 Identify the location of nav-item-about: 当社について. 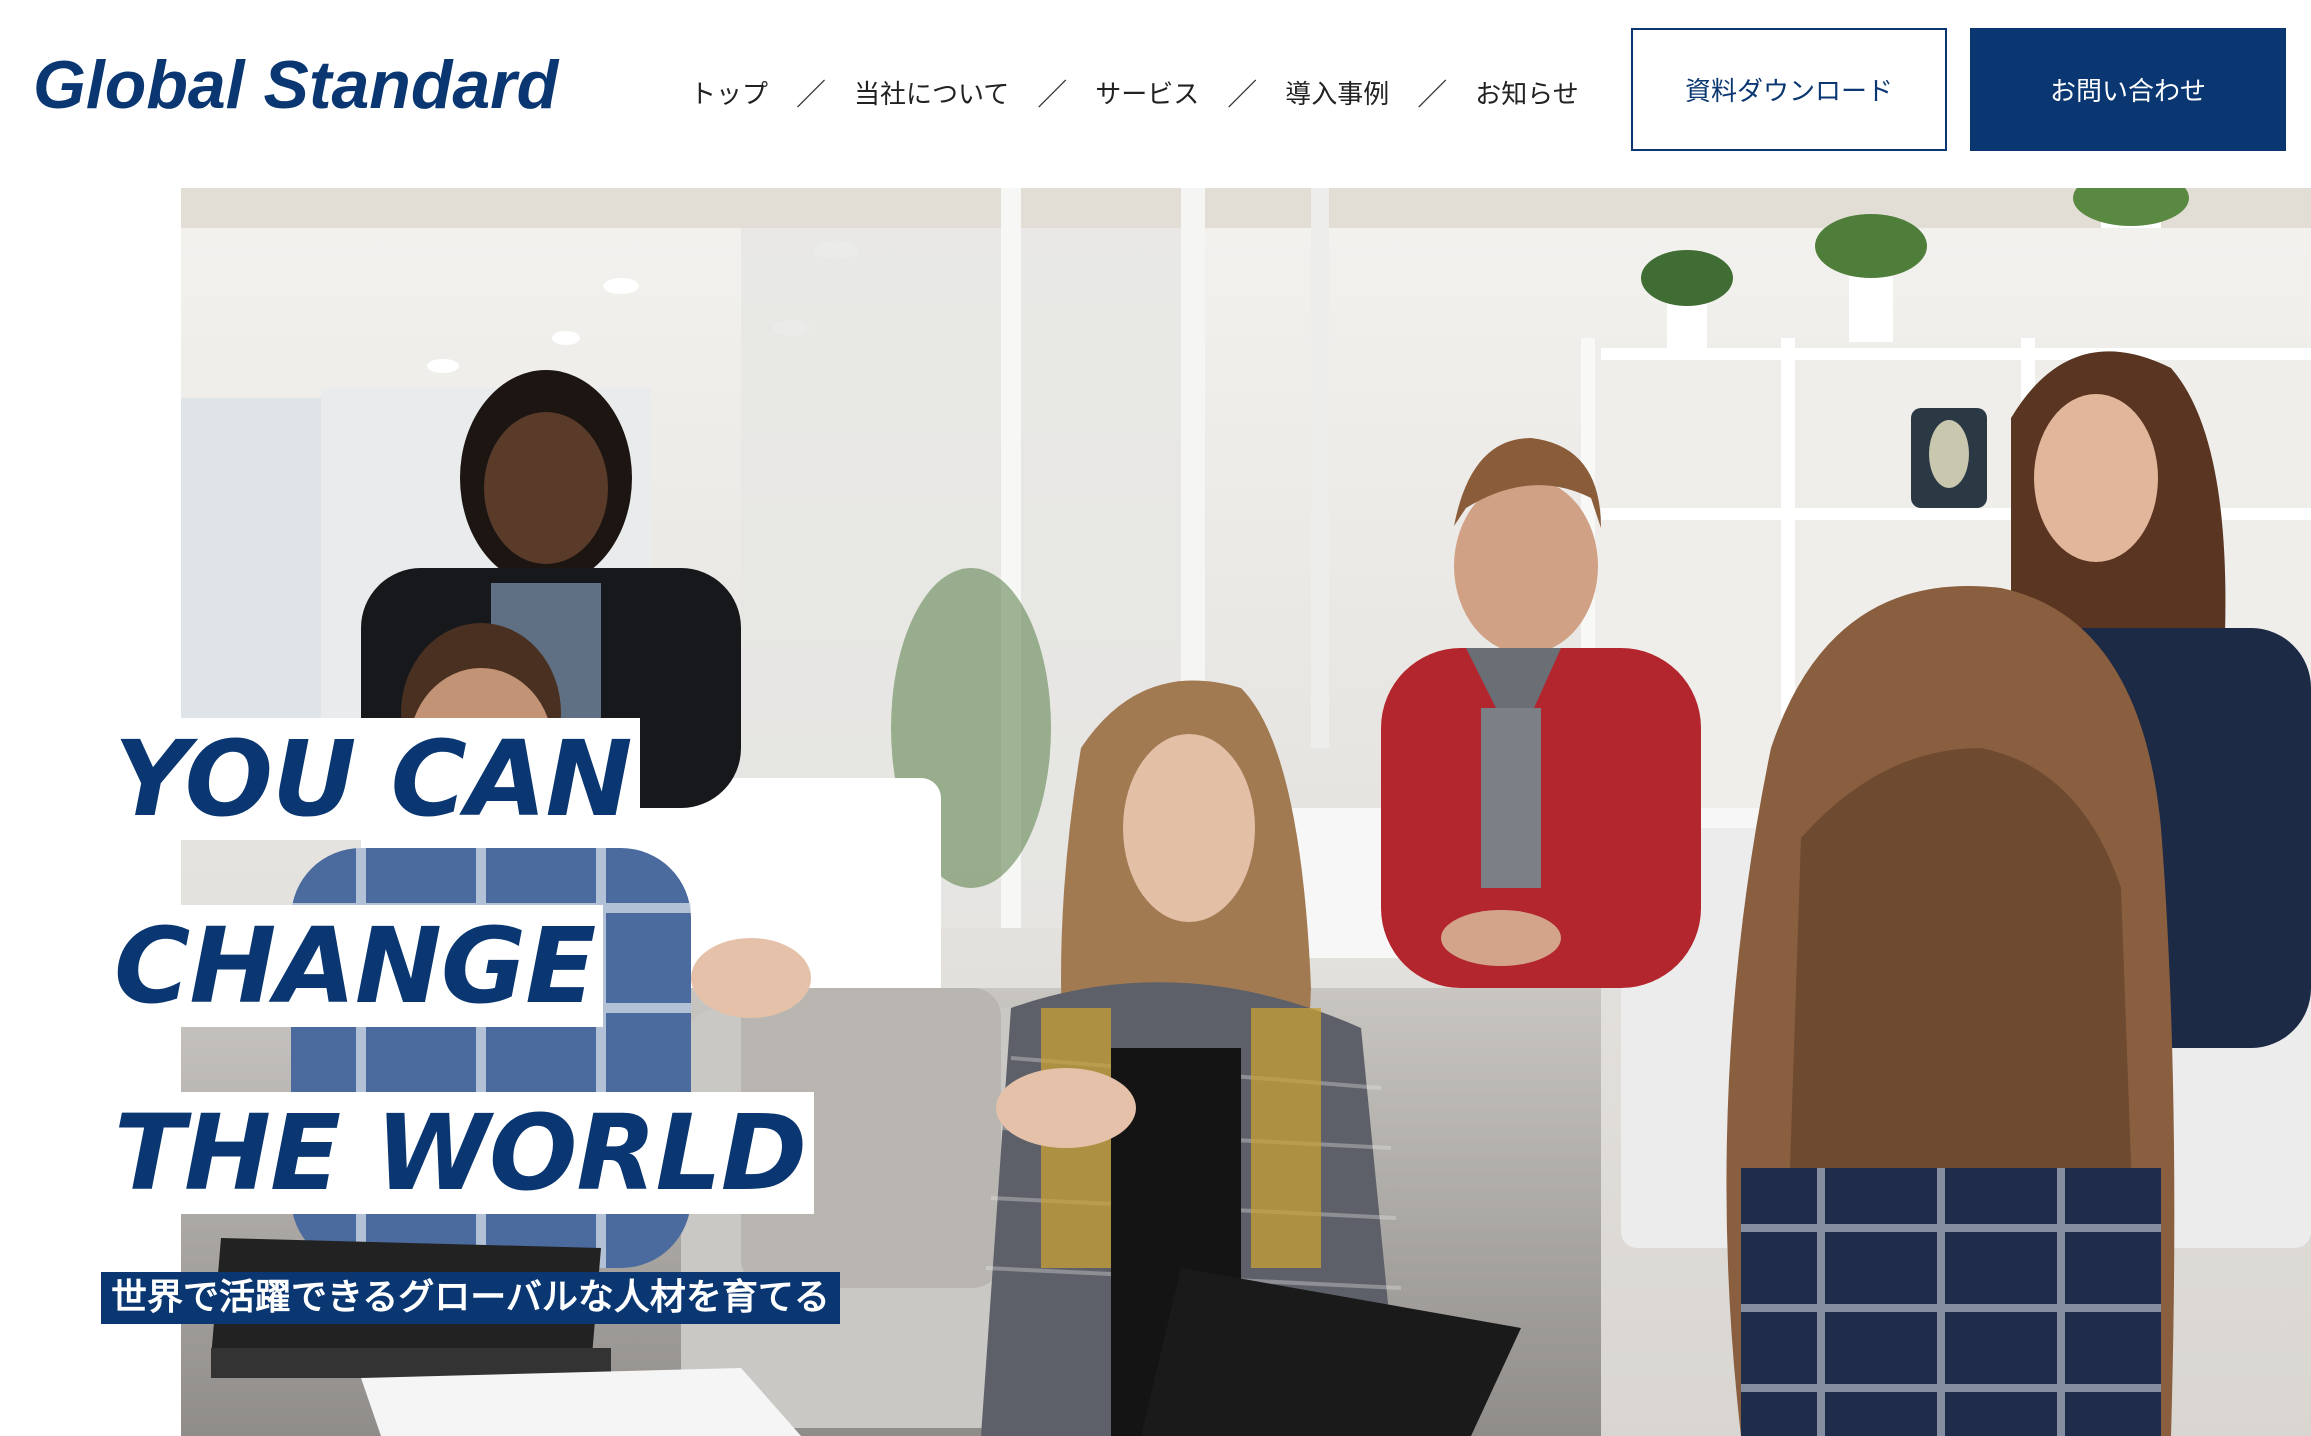
(931, 92).